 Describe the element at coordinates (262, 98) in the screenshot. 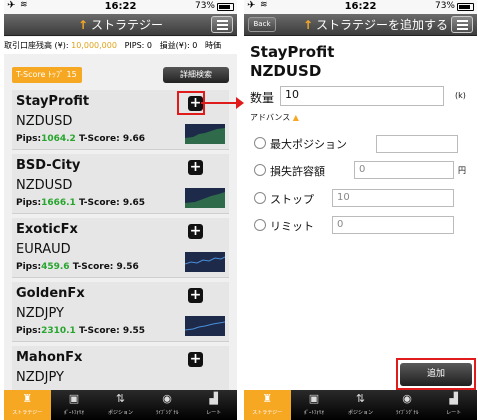

I see `quantity-label: 数量` at that location.